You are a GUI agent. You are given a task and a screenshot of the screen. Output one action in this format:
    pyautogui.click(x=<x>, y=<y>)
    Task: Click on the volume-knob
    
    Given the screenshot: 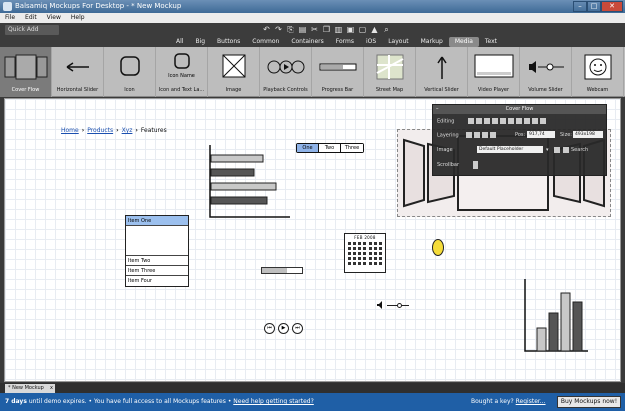 What is the action you would take?
    pyautogui.click(x=399, y=305)
    